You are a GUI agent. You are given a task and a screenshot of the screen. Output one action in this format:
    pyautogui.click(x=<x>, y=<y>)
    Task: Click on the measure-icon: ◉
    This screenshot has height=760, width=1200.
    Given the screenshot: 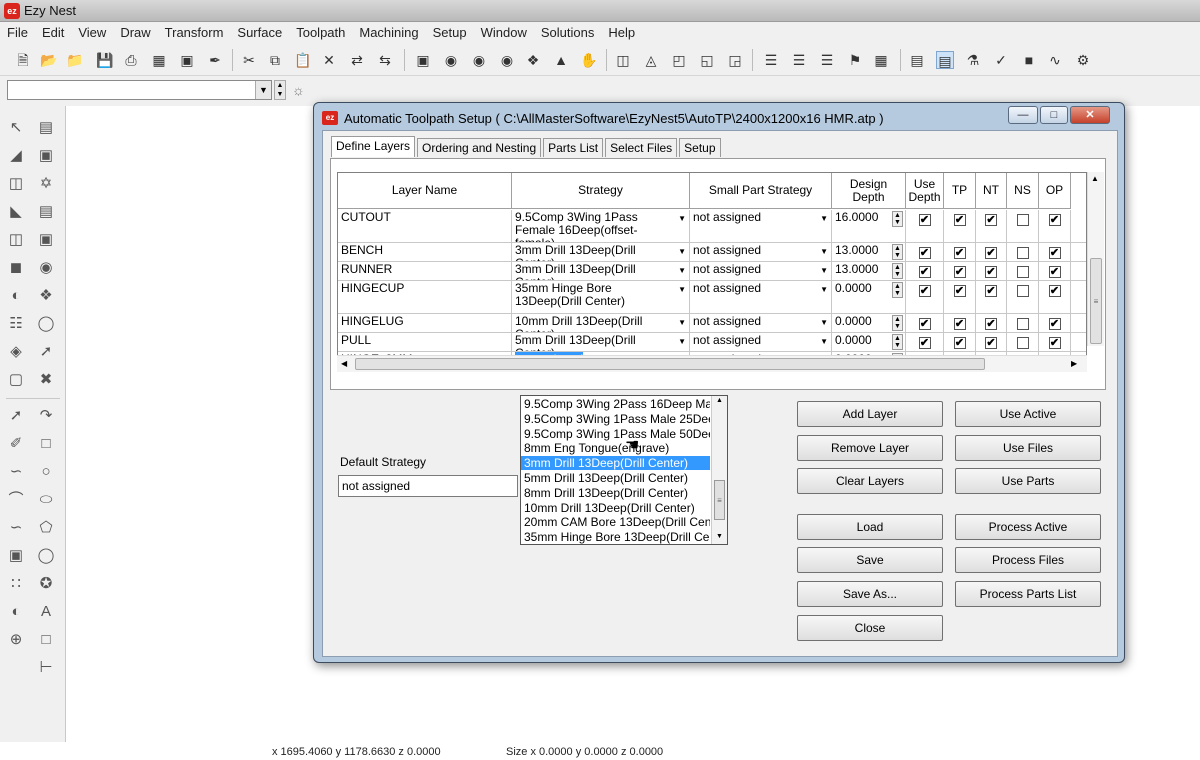 What is the action you would take?
    pyautogui.click(x=46, y=268)
    